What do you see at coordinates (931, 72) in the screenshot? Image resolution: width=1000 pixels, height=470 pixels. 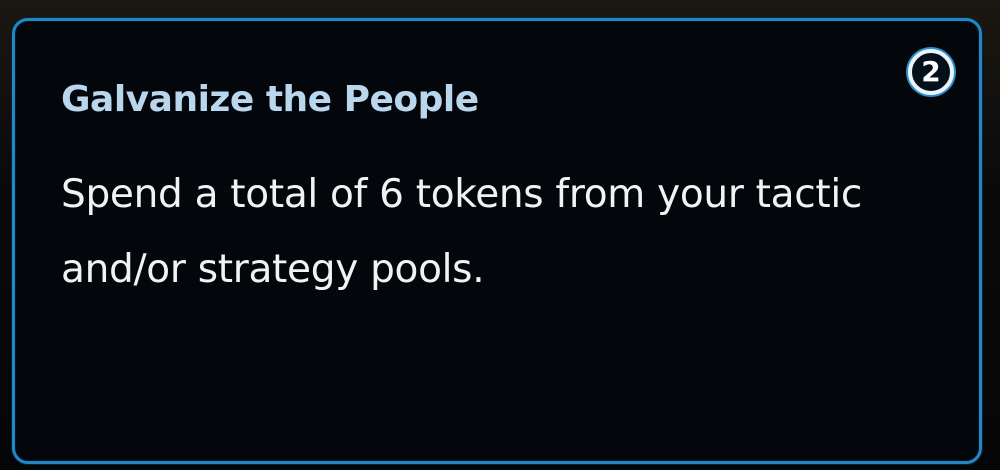 I see `victory-points-badge: 2` at bounding box center [931, 72].